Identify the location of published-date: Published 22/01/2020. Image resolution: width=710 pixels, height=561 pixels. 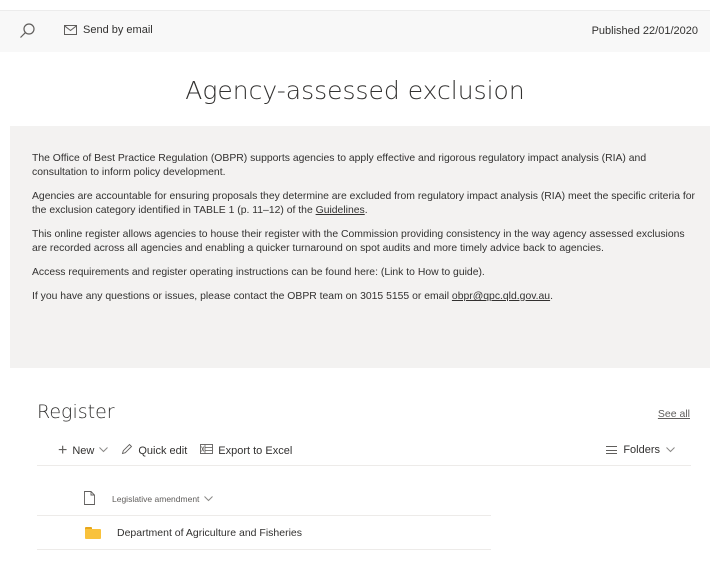
(644, 31).